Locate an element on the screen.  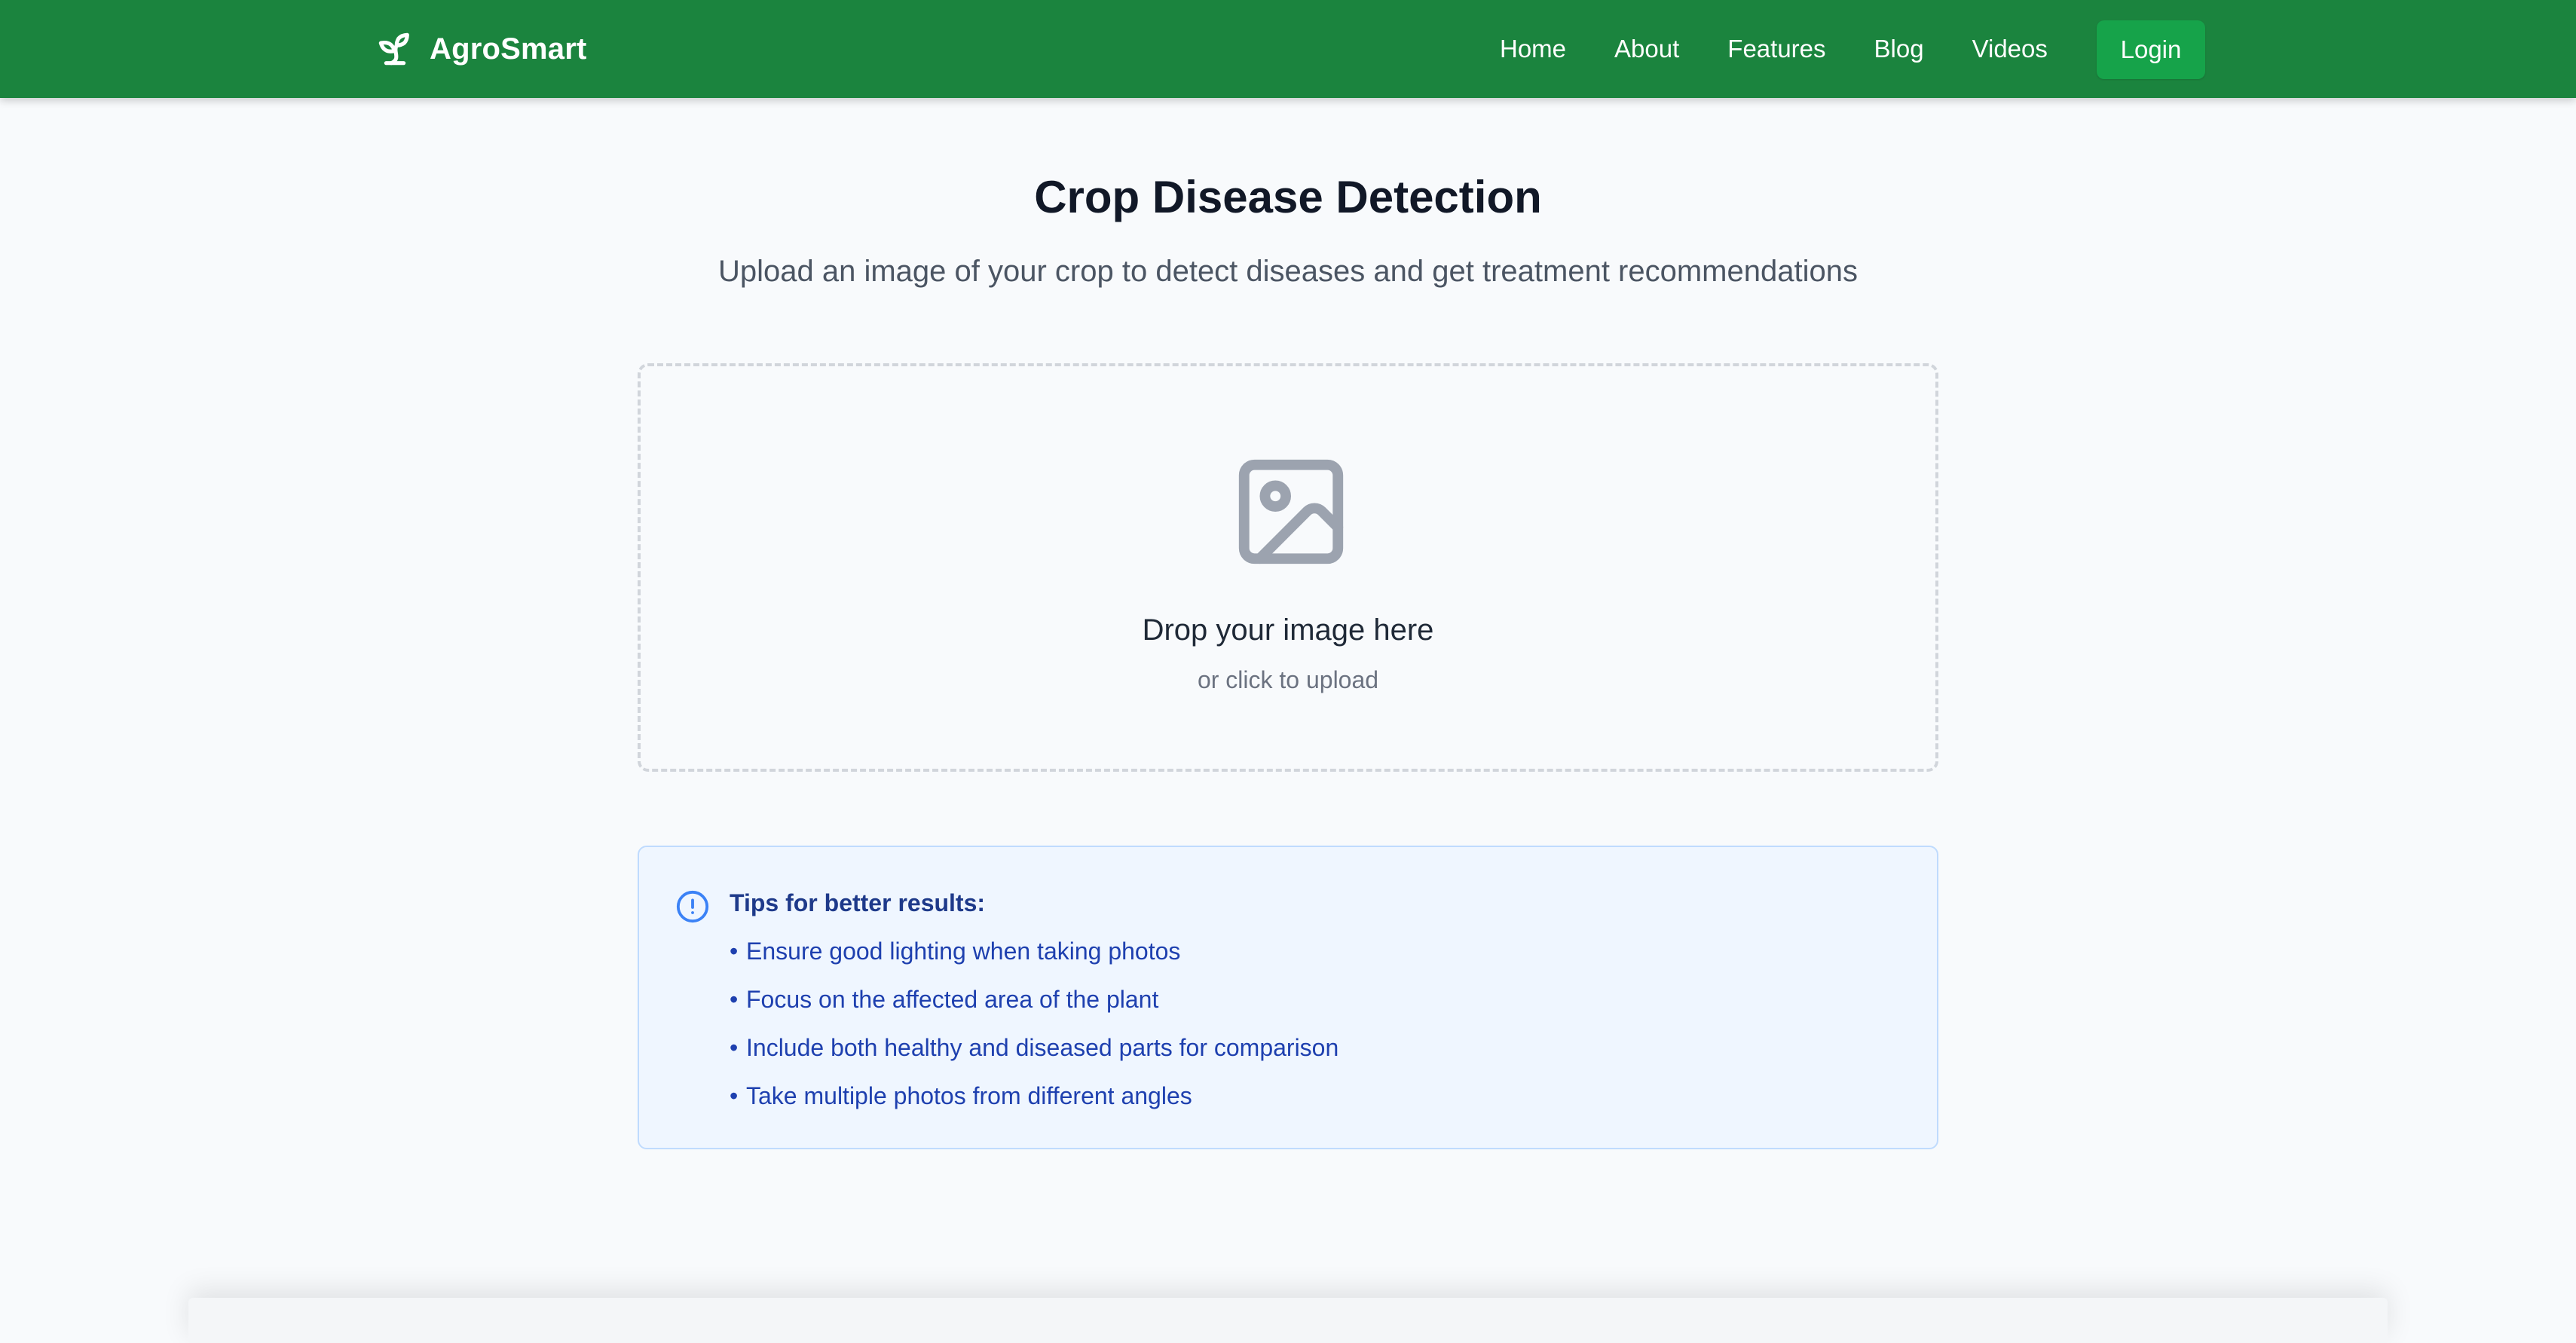
tip-item: • Focus on the affected area of the plant is located at coordinates (1034, 1007).